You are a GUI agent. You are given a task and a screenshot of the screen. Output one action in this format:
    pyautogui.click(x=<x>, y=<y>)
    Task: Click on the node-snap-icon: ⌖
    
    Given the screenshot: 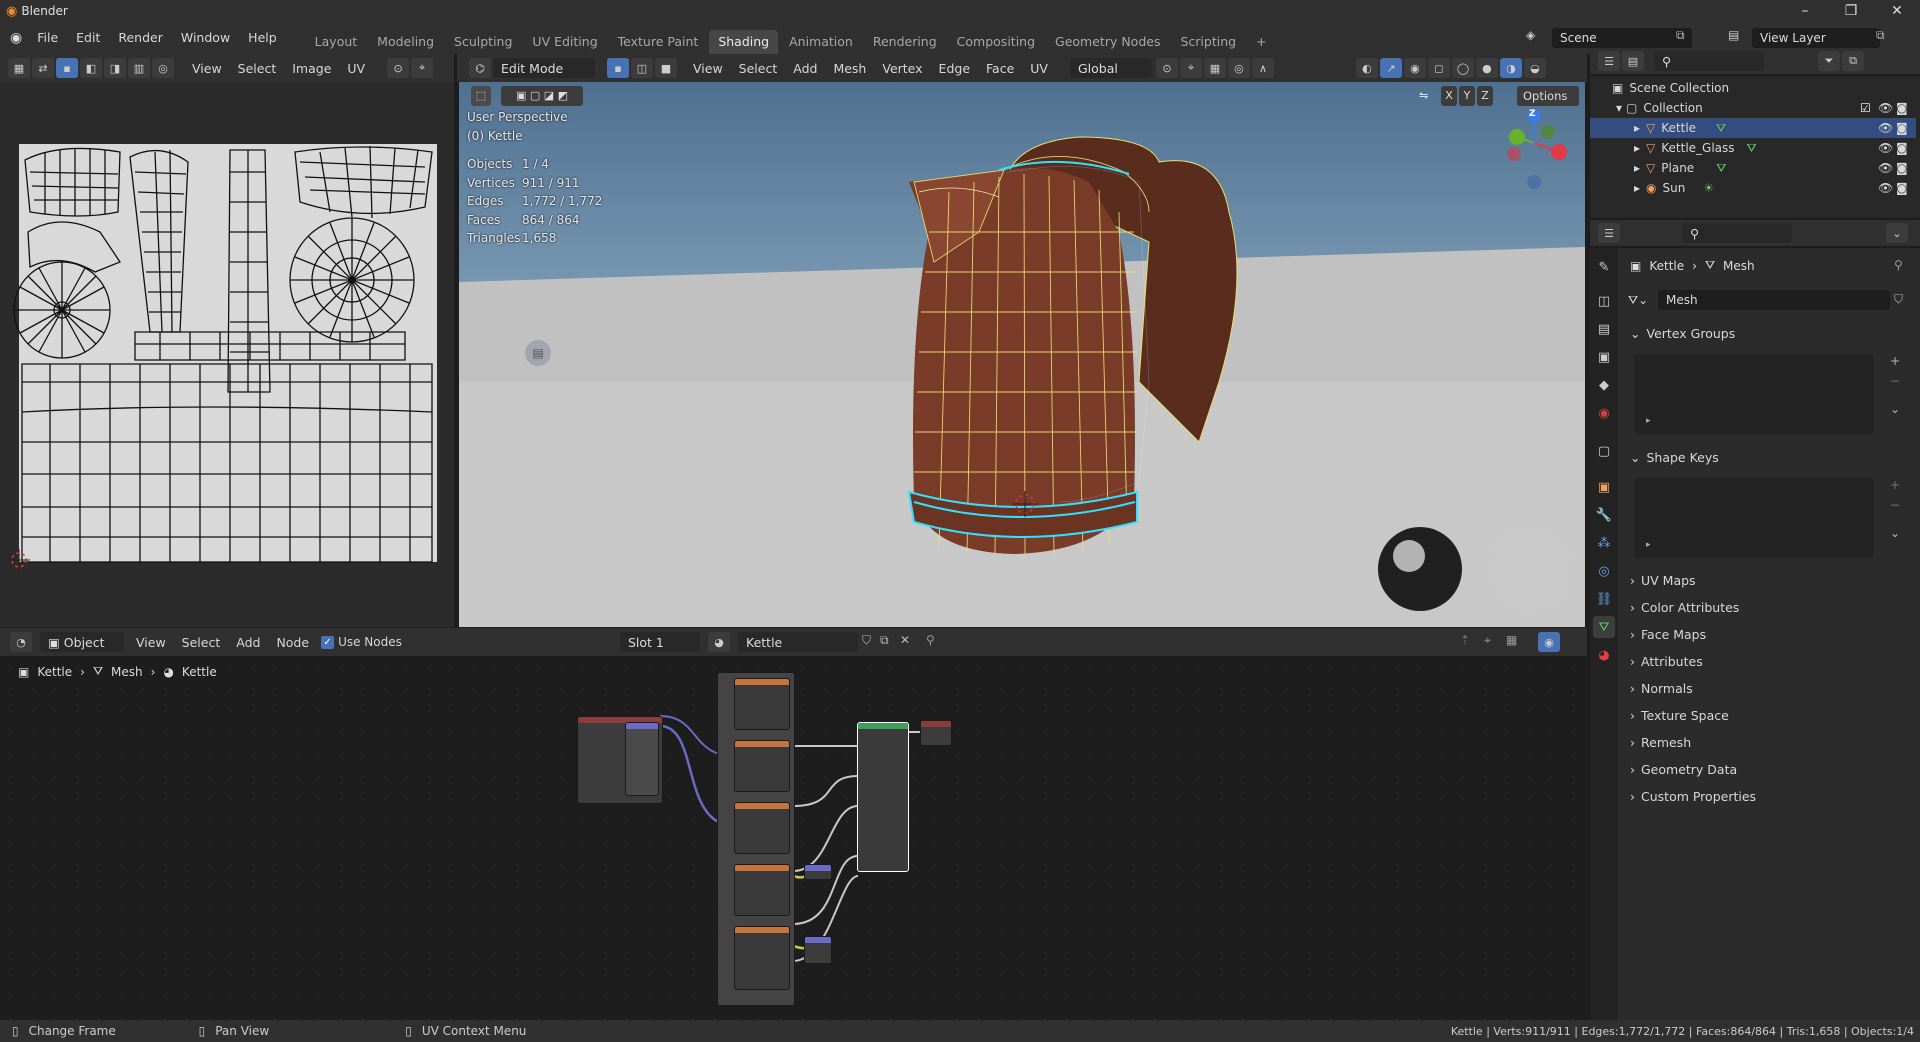 What is the action you would take?
    pyautogui.click(x=1487, y=640)
    